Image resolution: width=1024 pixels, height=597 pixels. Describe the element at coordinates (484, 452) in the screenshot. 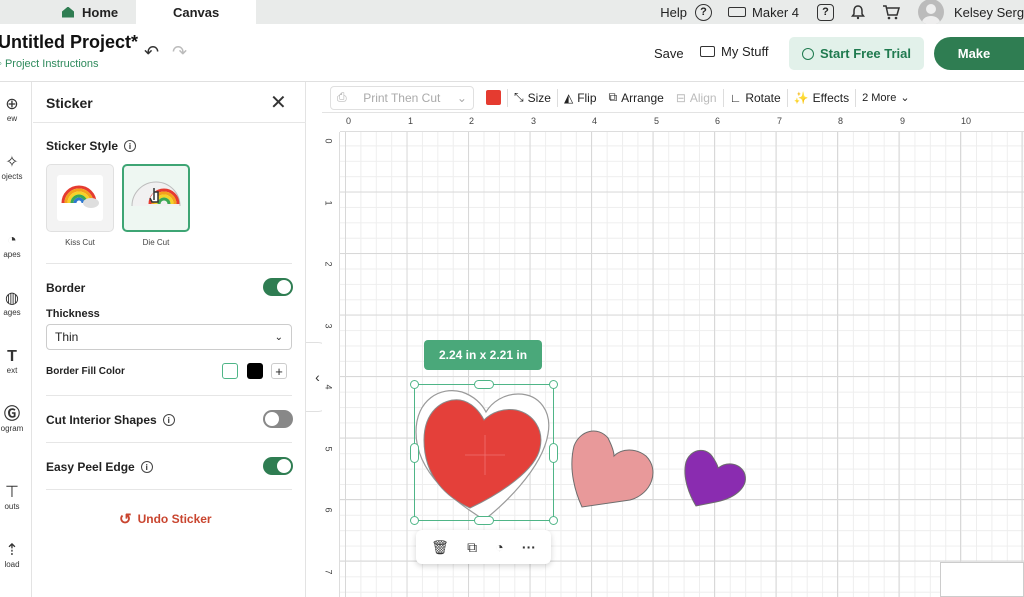

I see `selection-box` at that location.